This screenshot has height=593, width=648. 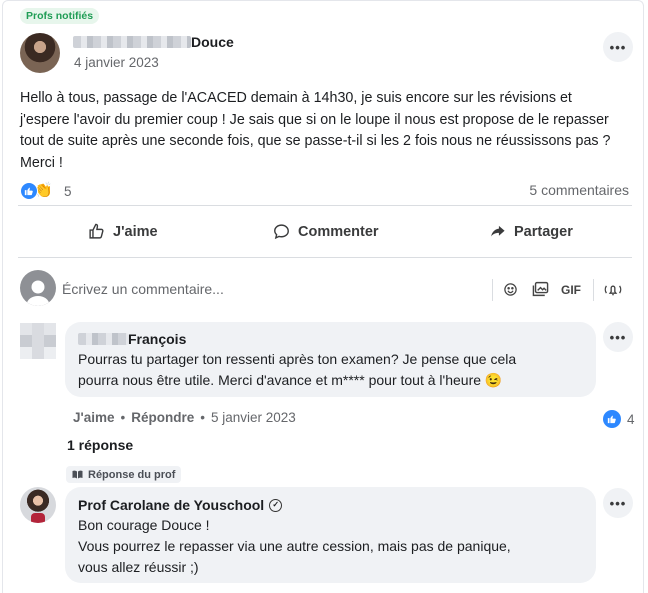 I want to click on post-date: 4 janvier 2023, so click(x=116, y=62).